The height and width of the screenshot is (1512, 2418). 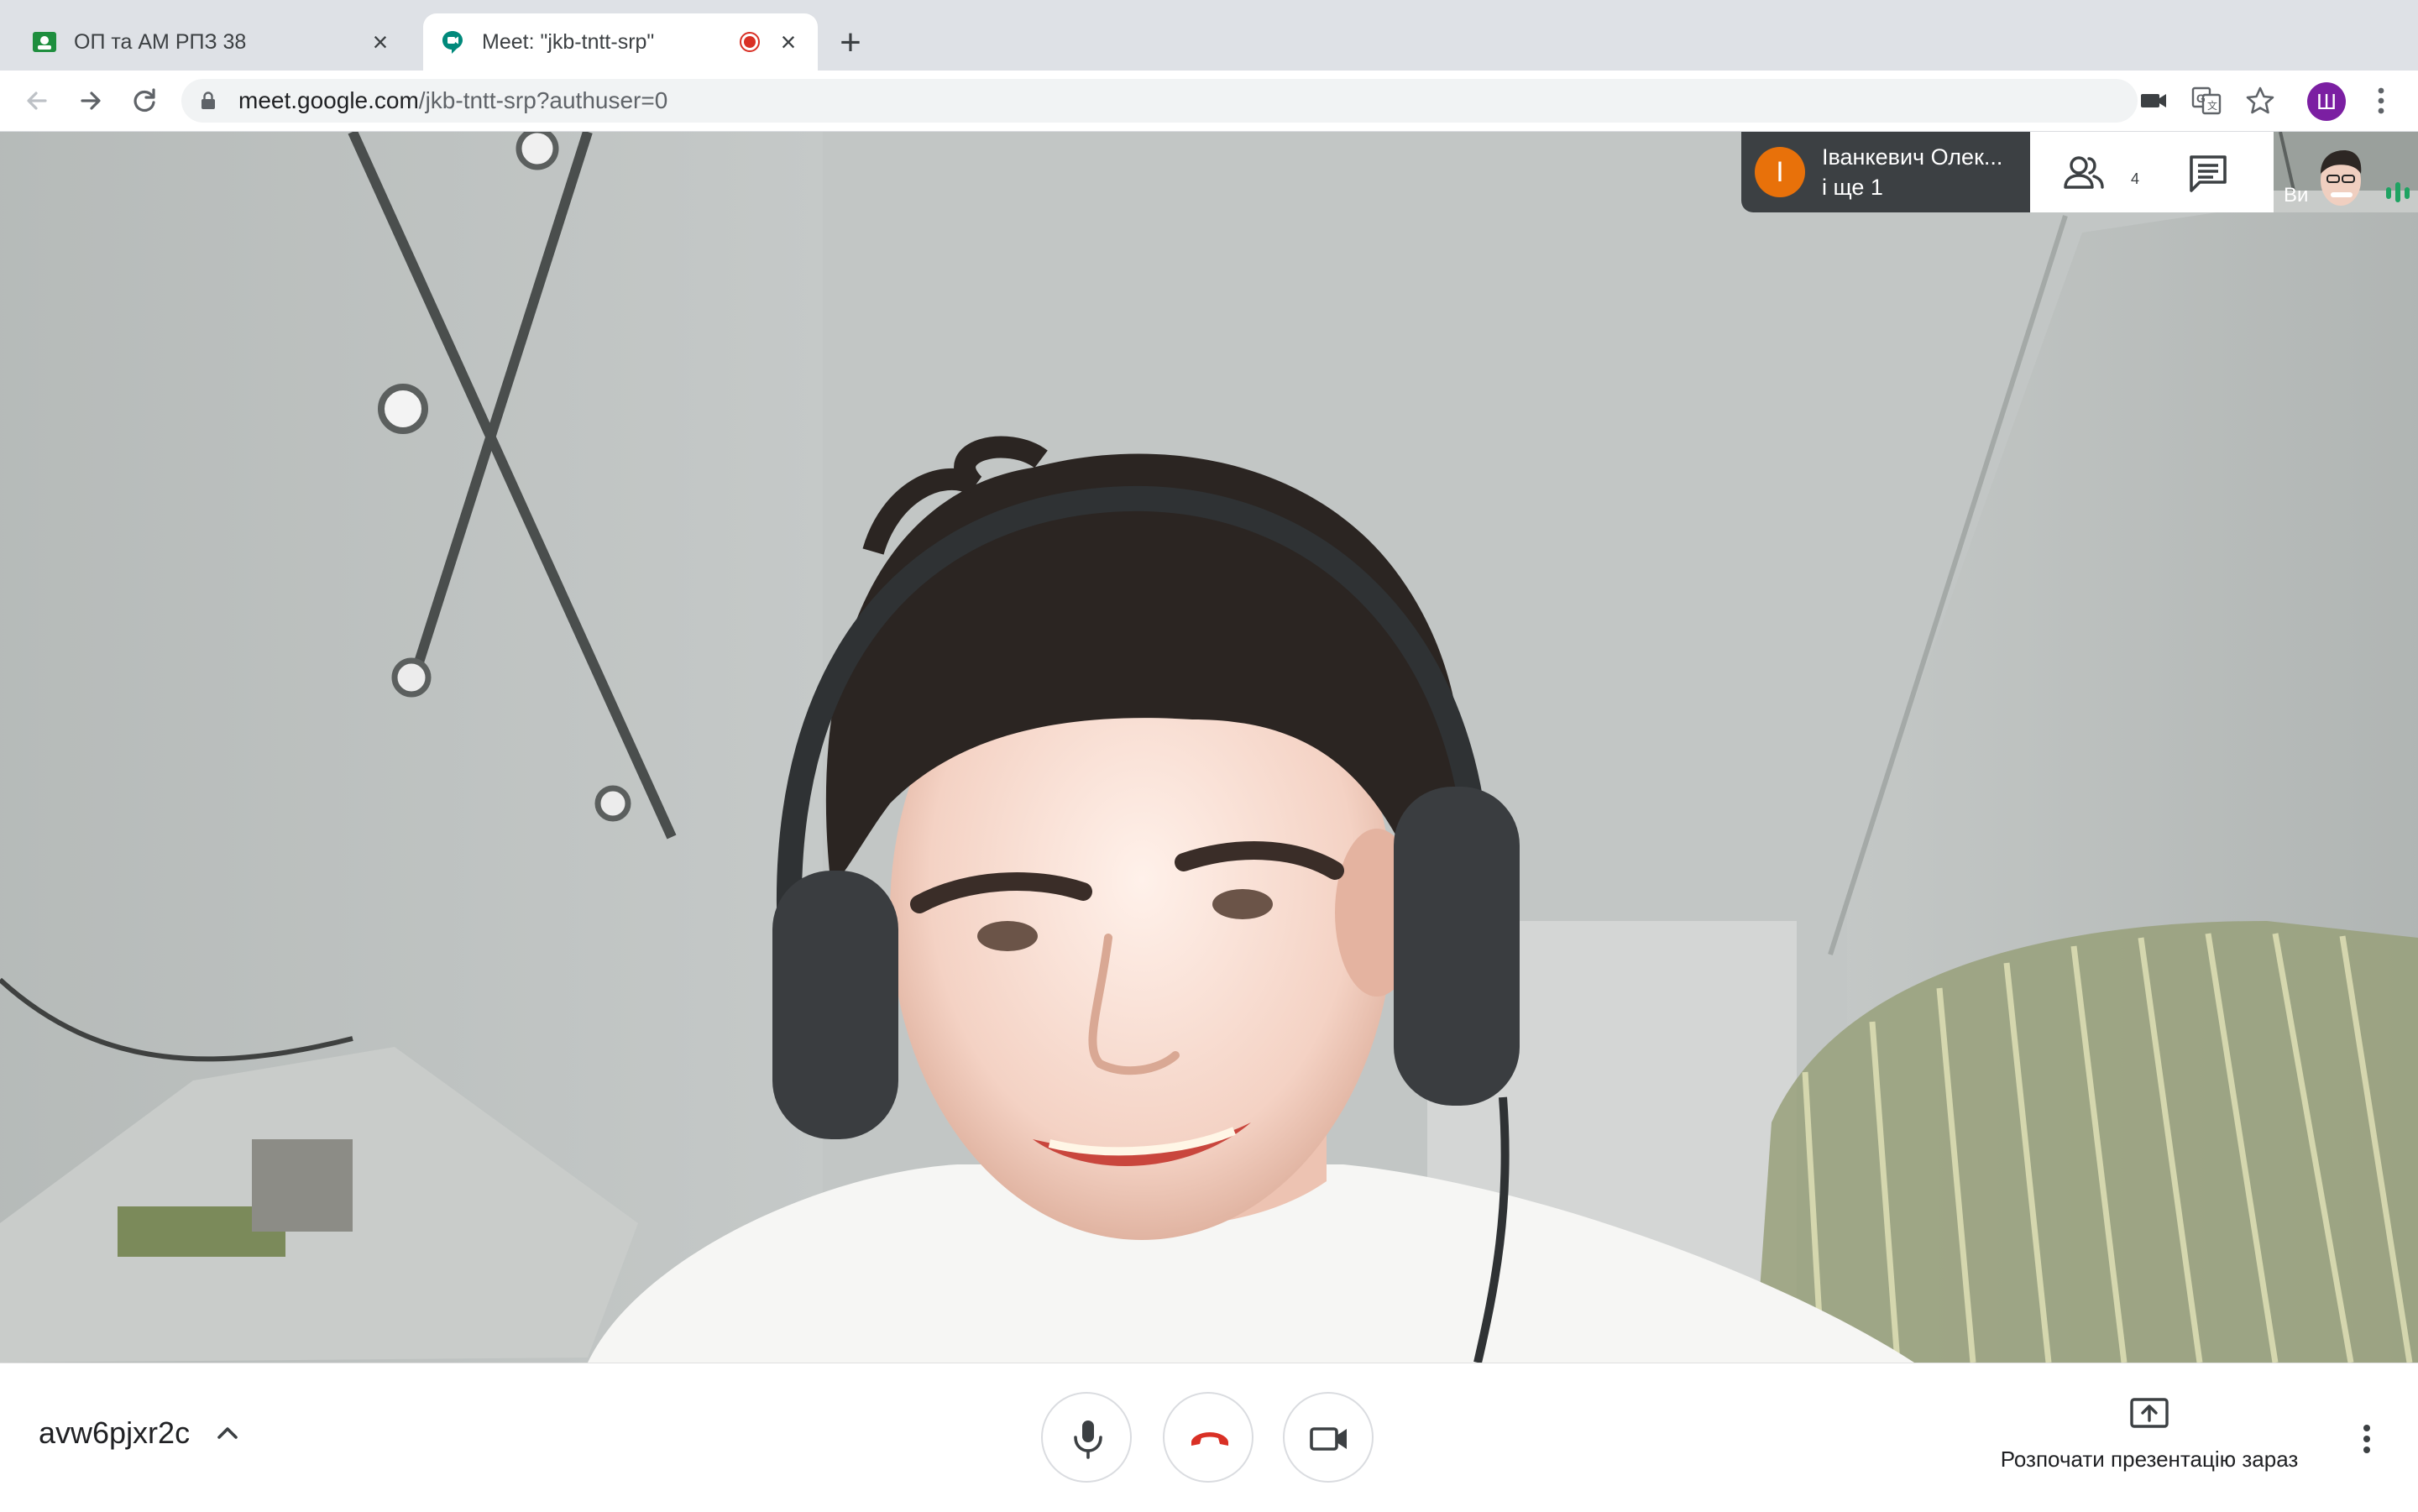 What do you see at coordinates (452, 42) in the screenshot?
I see `meet-icon` at bounding box center [452, 42].